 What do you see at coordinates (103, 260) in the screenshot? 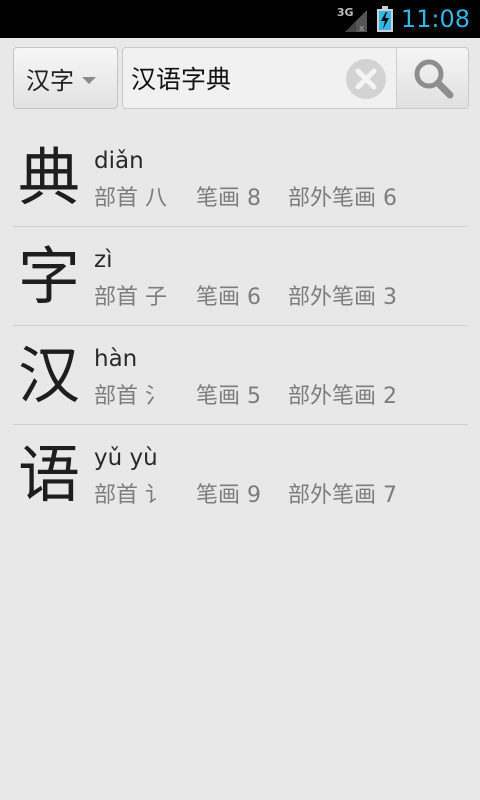
I see `pinyin: zì` at bounding box center [103, 260].